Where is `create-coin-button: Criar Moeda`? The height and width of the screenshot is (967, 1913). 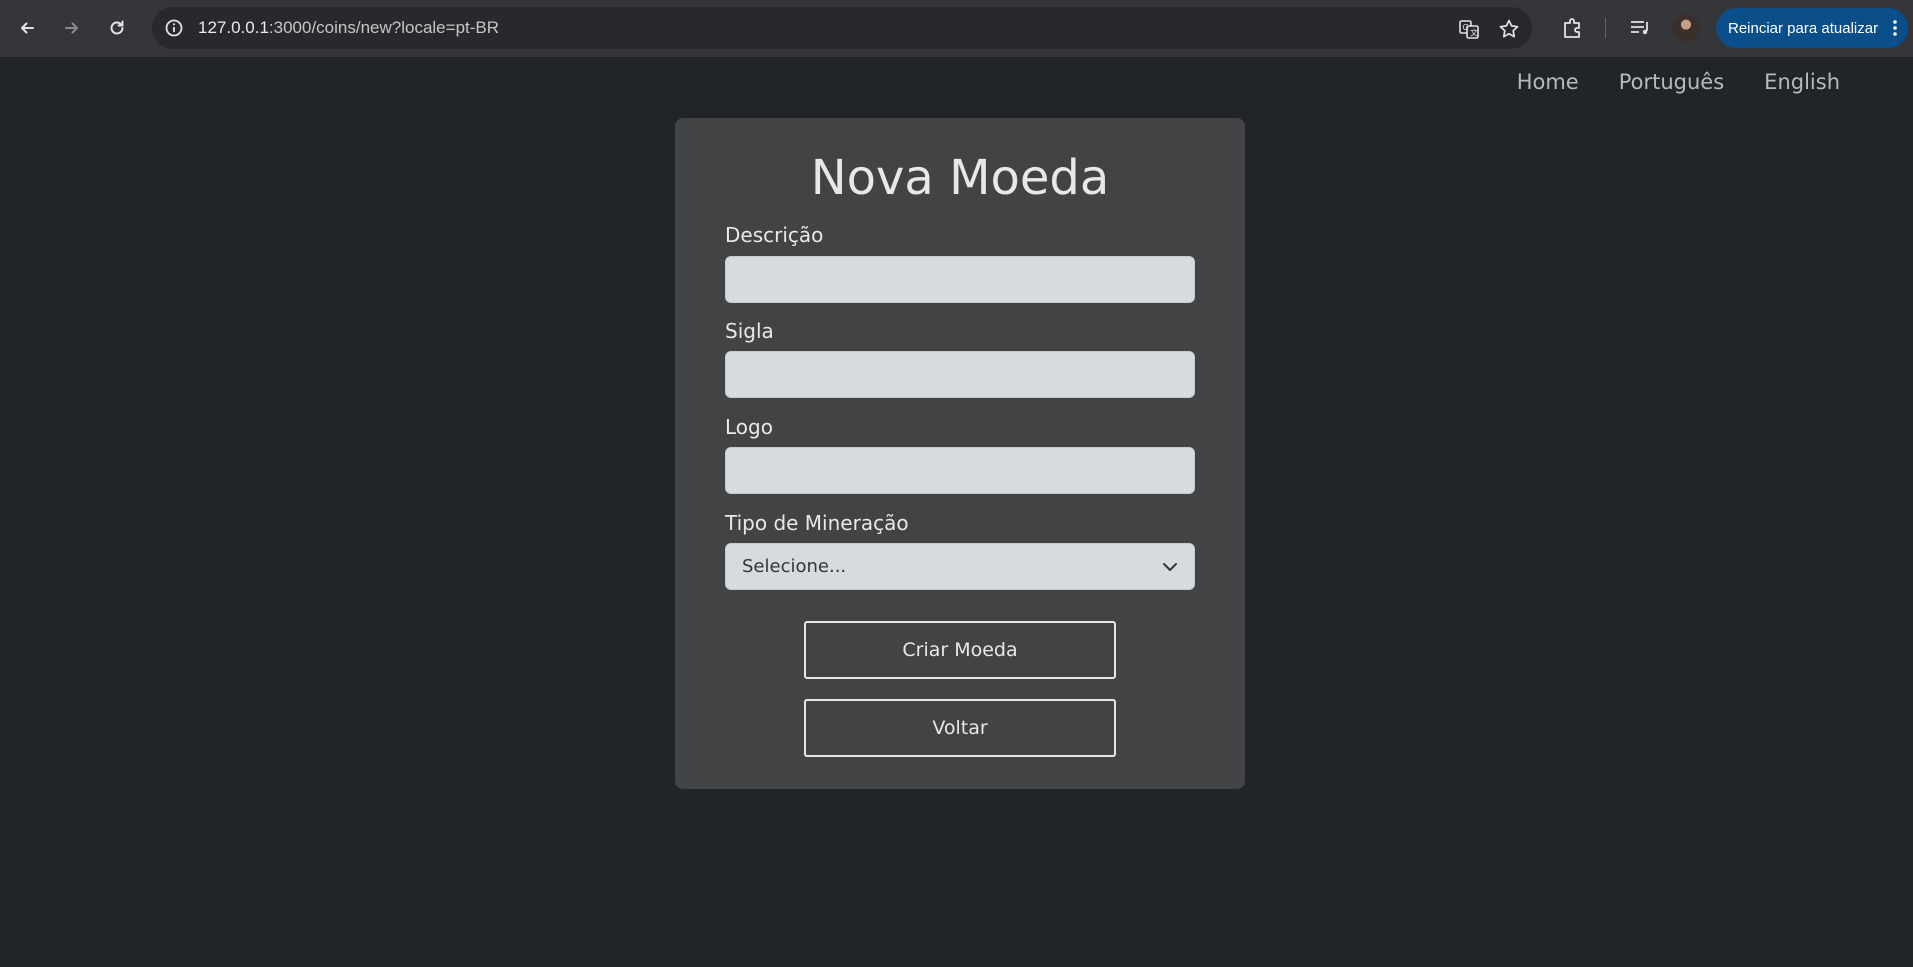
create-coin-button: Criar Moeda is located at coordinates (960, 650).